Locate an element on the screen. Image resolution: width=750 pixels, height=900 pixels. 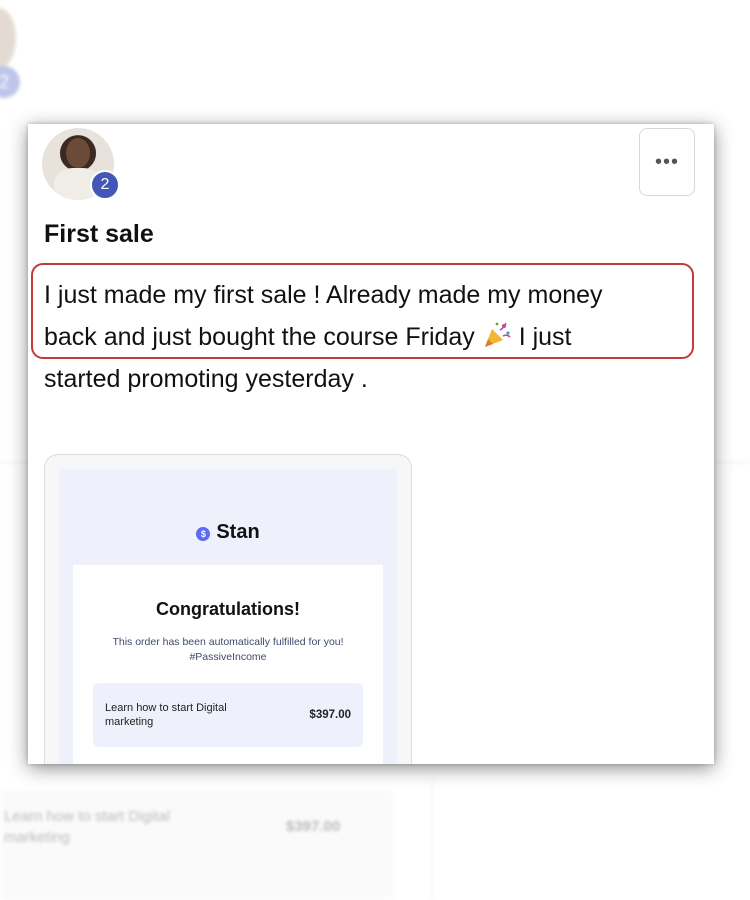
stan-logo-icon: $ is located at coordinates (203, 534).